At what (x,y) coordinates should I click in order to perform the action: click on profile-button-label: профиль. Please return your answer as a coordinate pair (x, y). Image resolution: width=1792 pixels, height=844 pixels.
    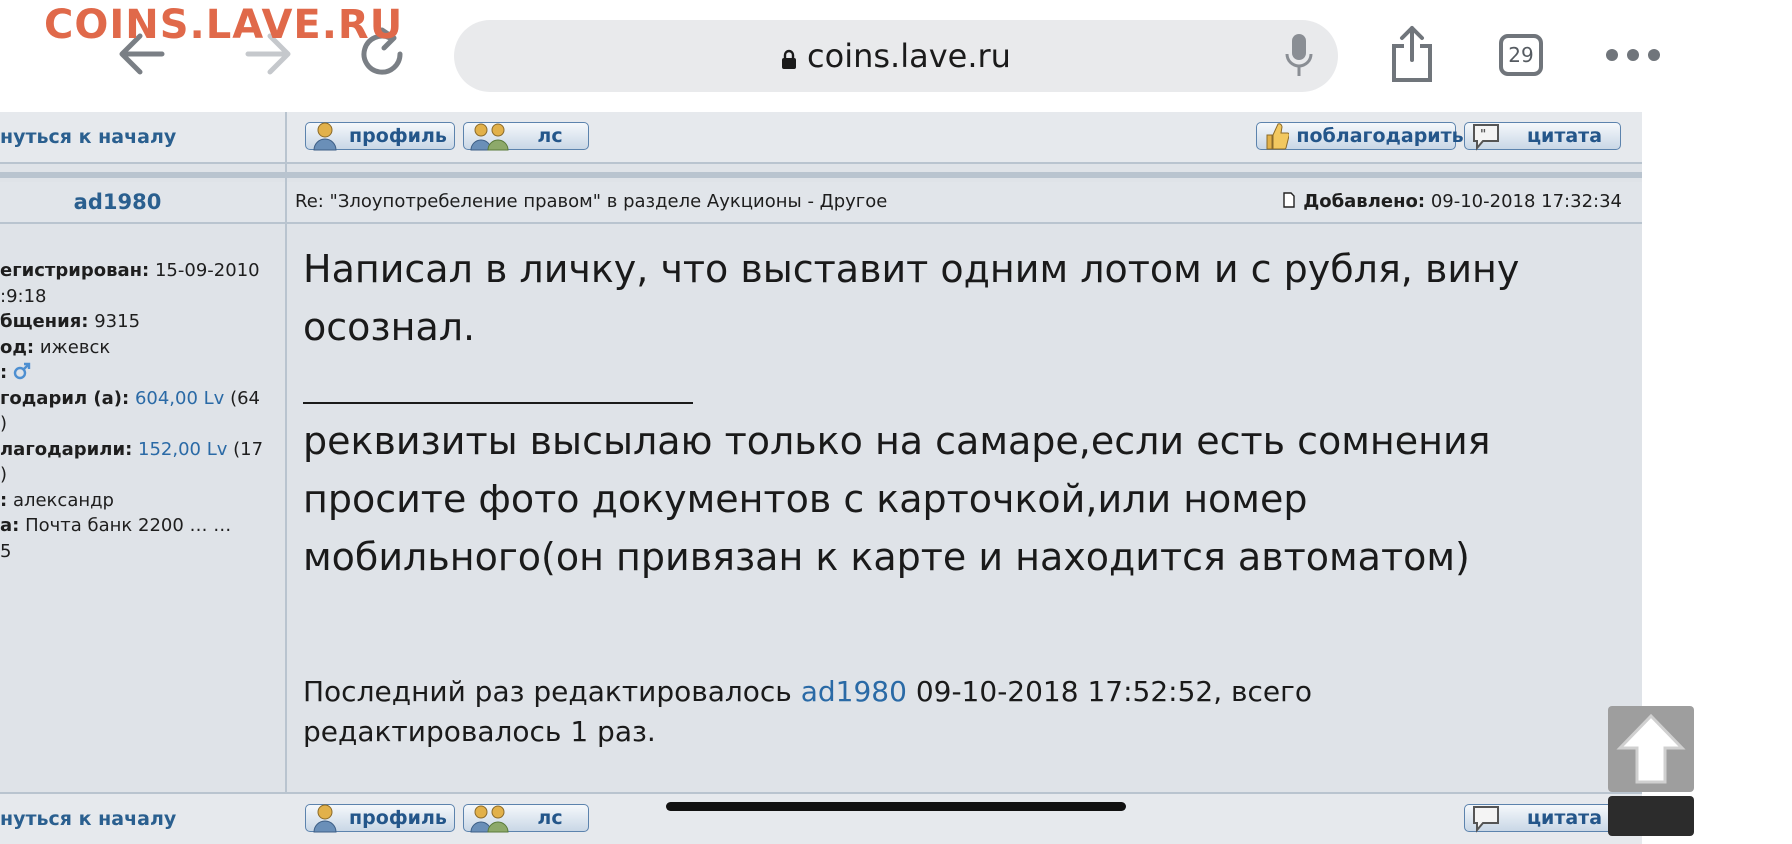
    Looking at the image, I should click on (398, 136).